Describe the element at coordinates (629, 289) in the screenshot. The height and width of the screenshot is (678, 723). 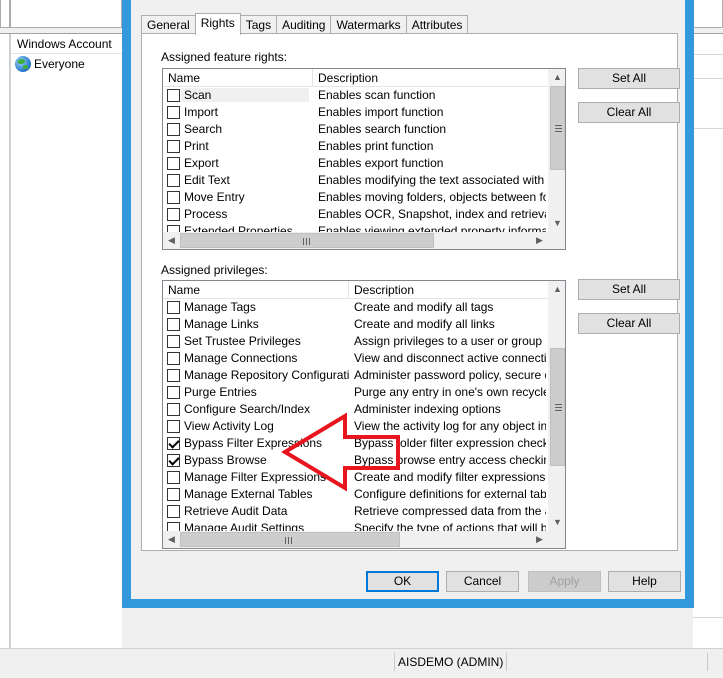
I see `privileges-set-all-button: Set All` at that location.